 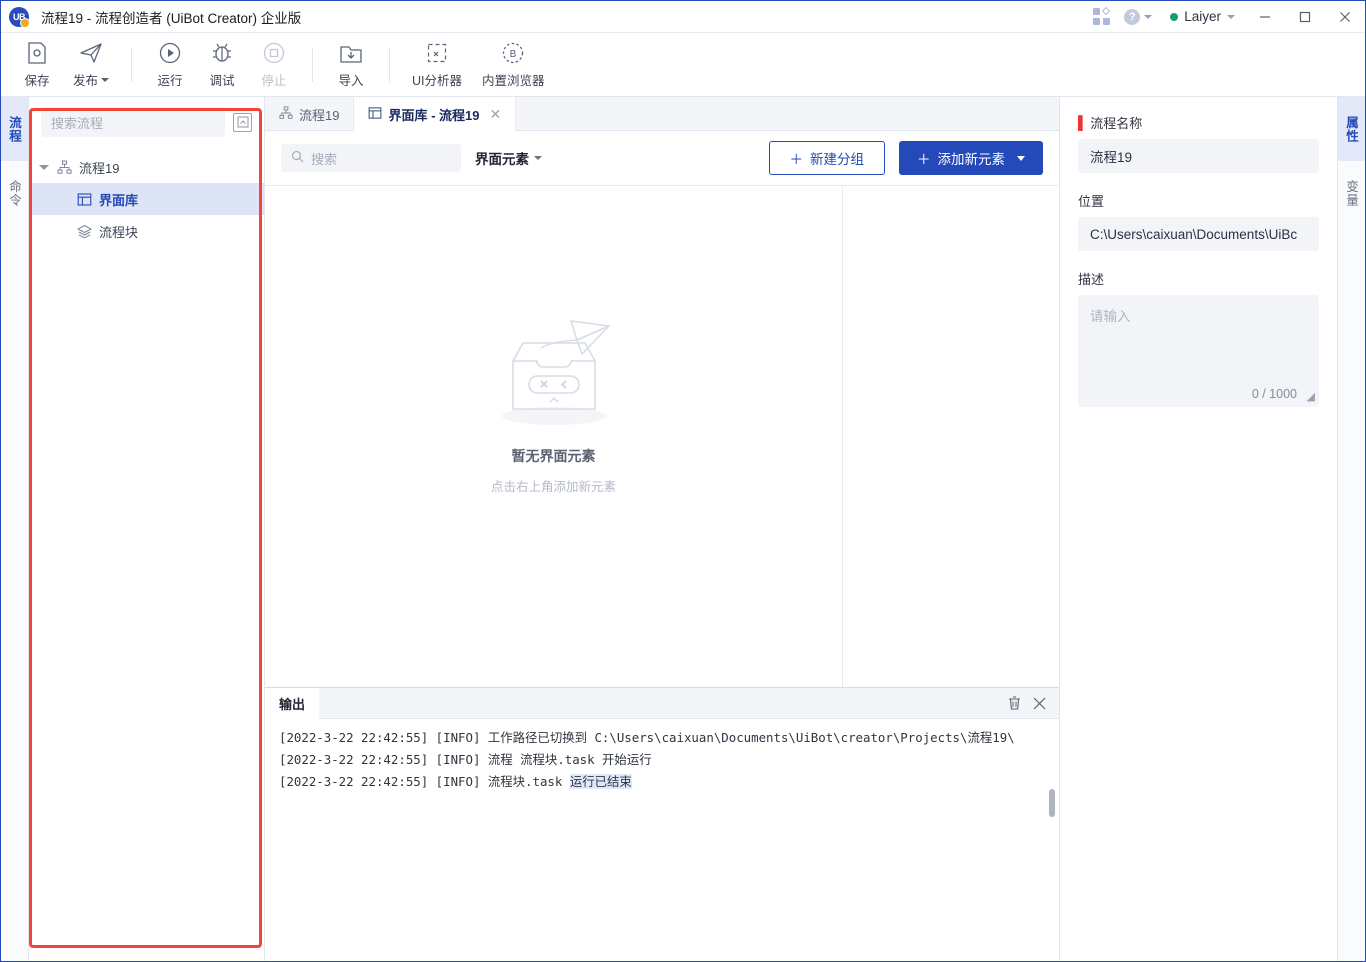 I want to click on tree-node-root-label: 流程19, so click(x=99, y=168).